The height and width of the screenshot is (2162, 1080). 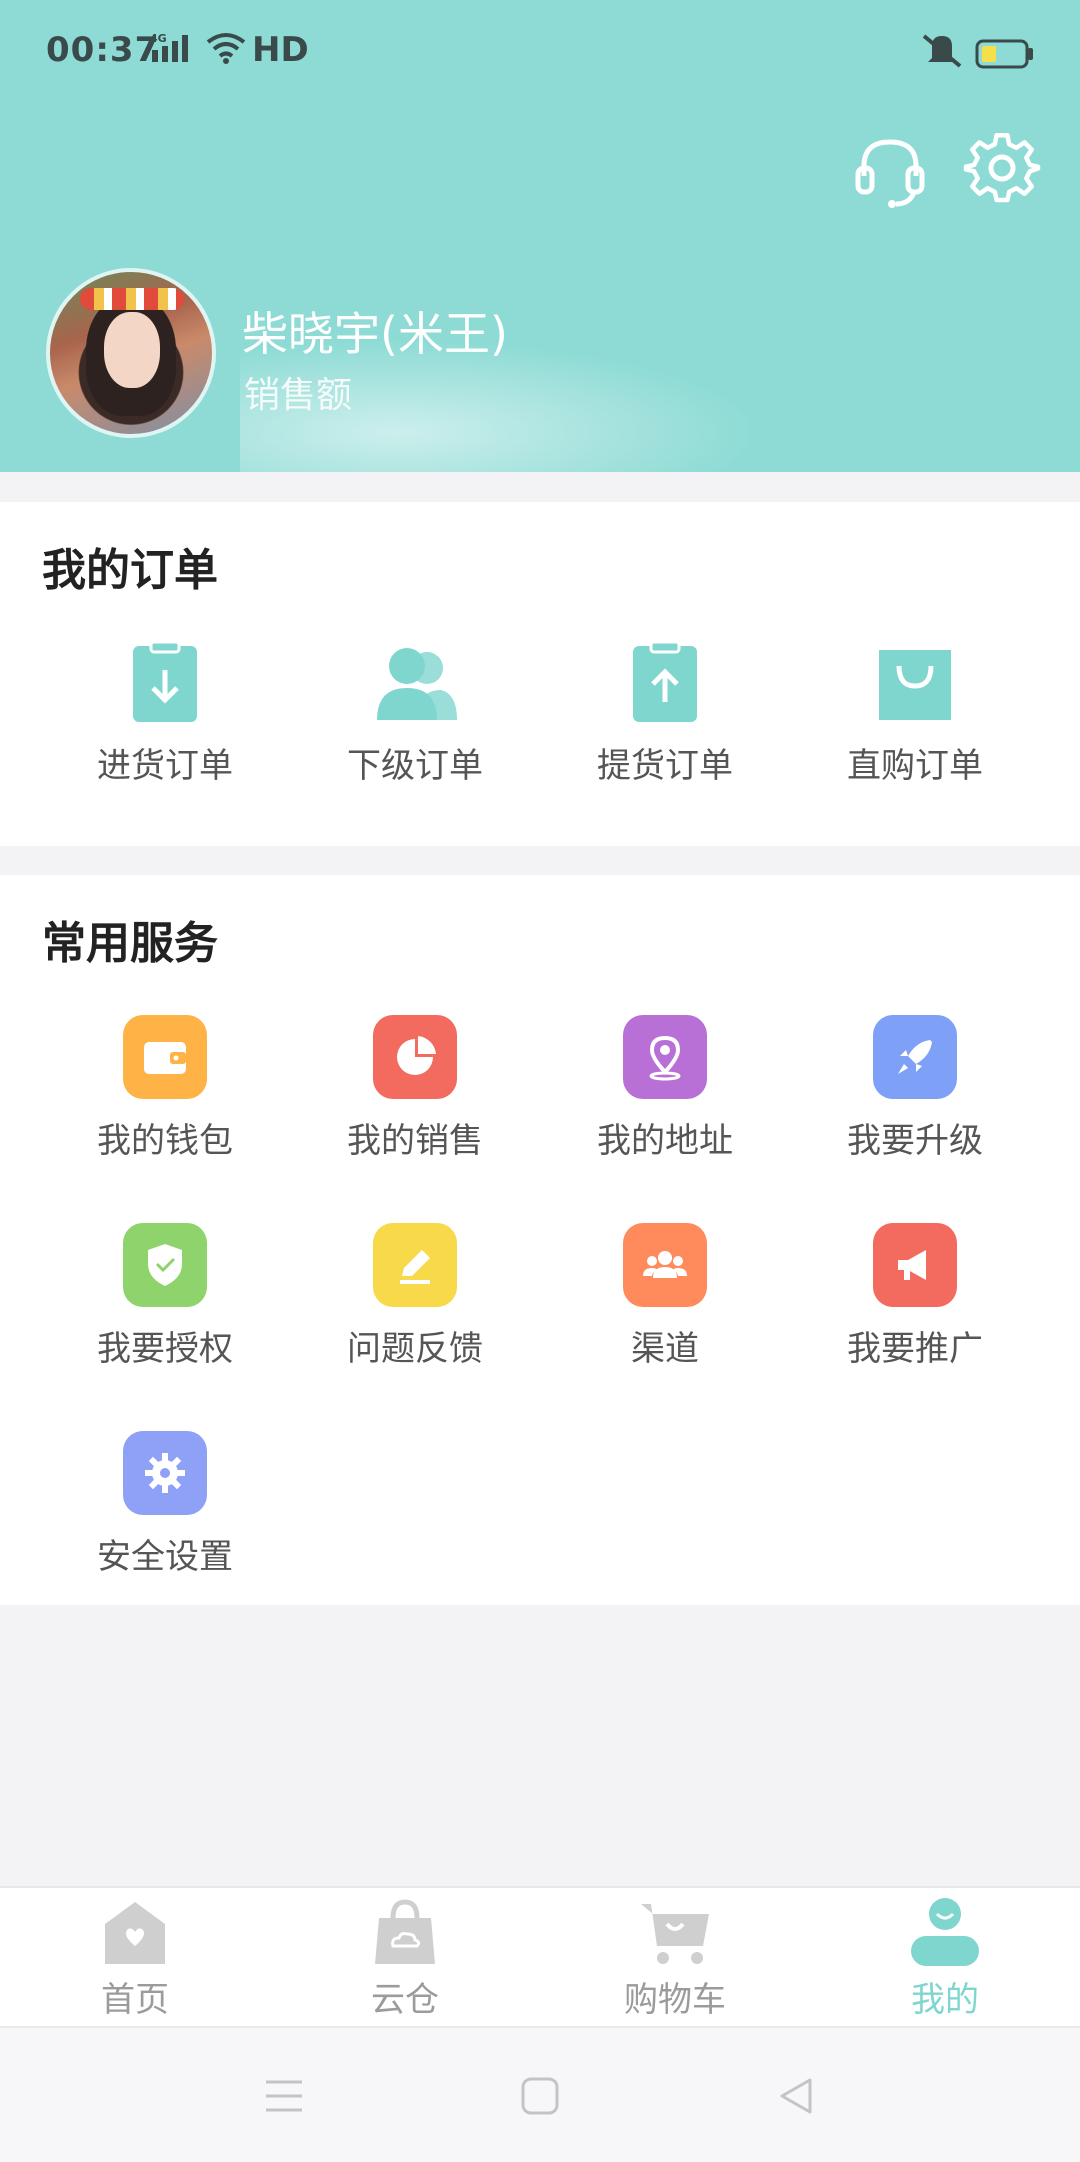 What do you see at coordinates (165, 1057) in the screenshot?
I see `wallet-icon` at bounding box center [165, 1057].